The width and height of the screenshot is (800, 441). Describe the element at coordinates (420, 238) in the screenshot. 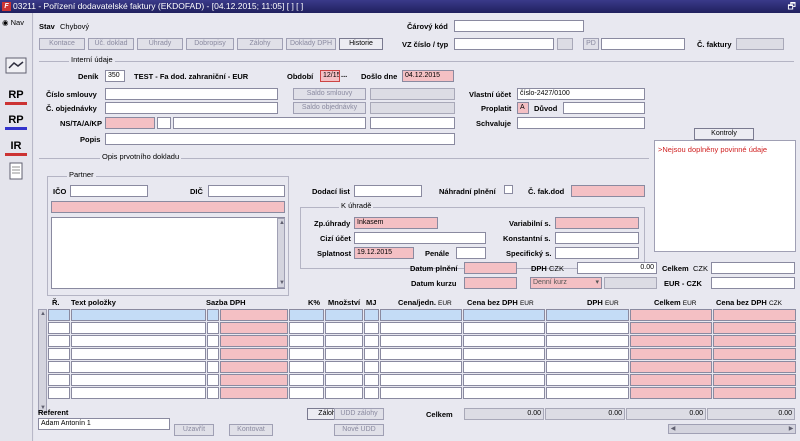

I see `cizi-ucet-field` at that location.